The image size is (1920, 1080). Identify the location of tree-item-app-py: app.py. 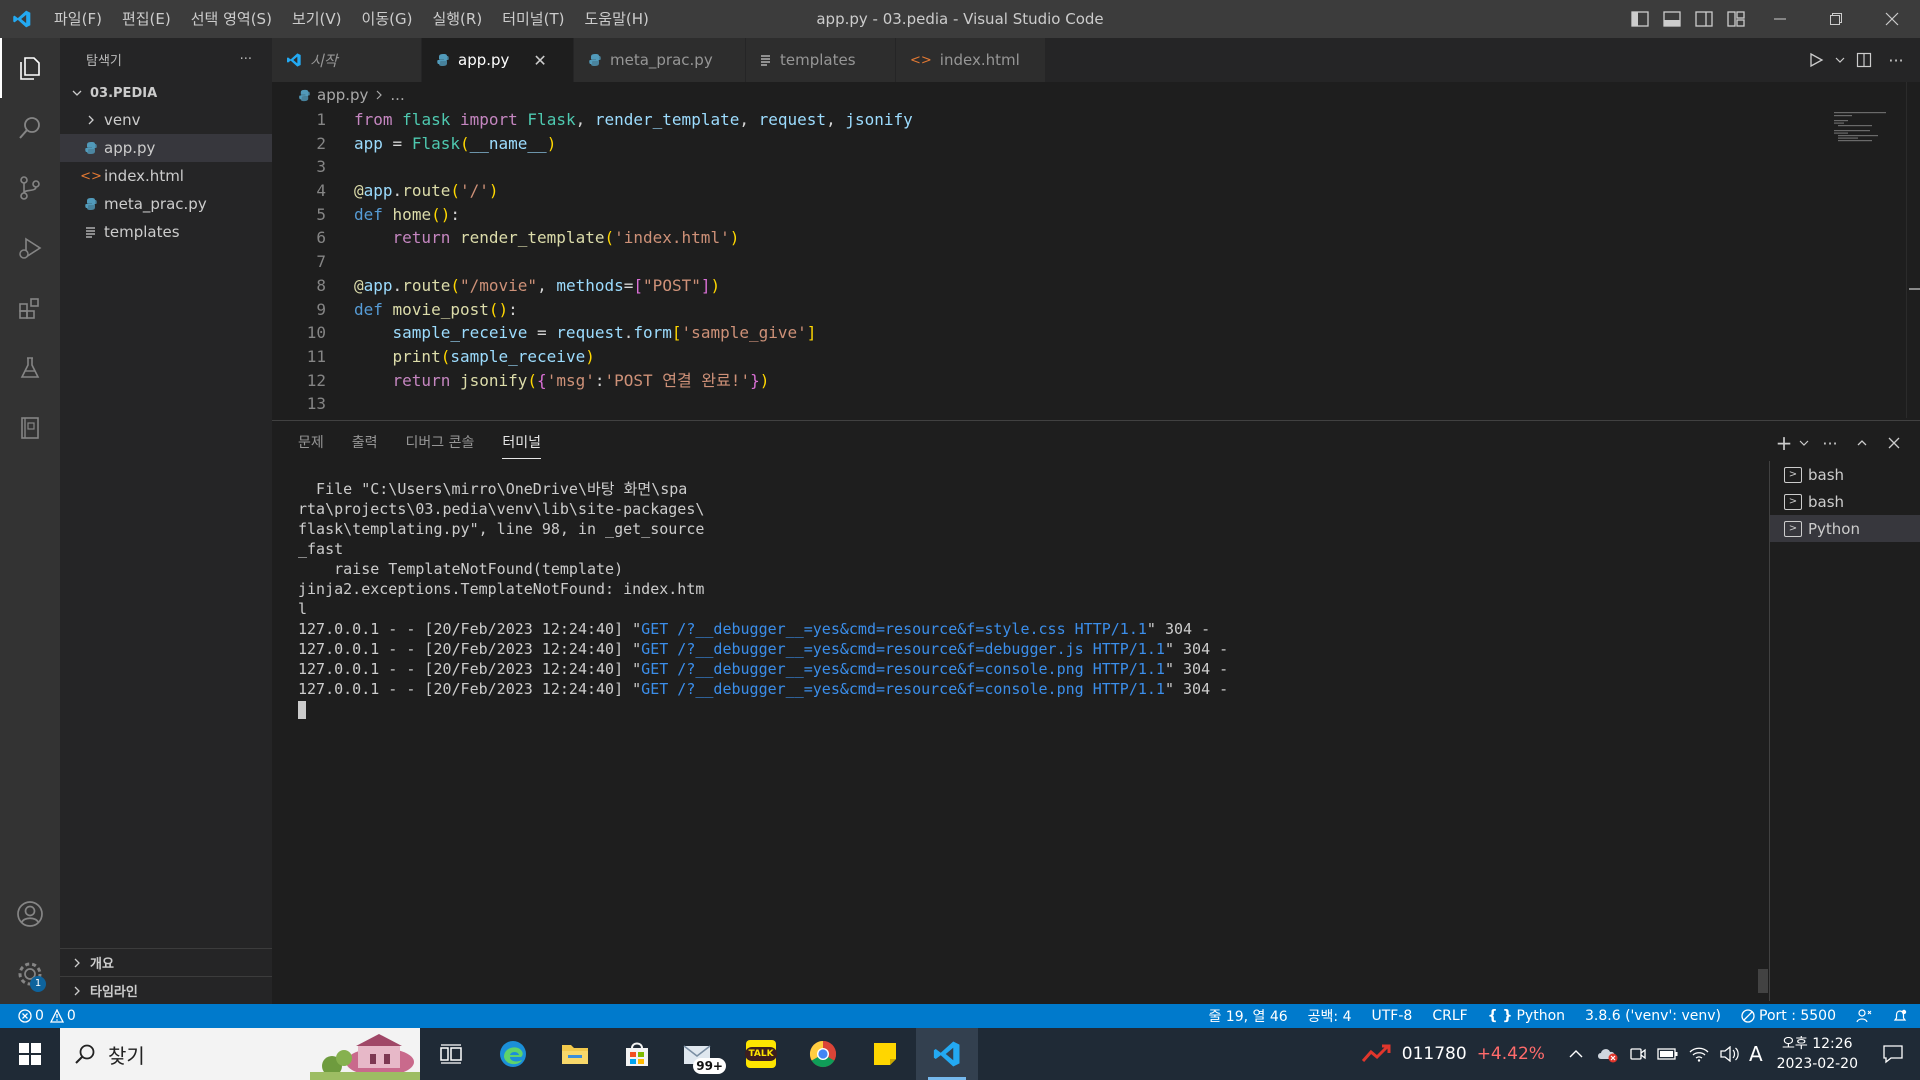
(166, 148).